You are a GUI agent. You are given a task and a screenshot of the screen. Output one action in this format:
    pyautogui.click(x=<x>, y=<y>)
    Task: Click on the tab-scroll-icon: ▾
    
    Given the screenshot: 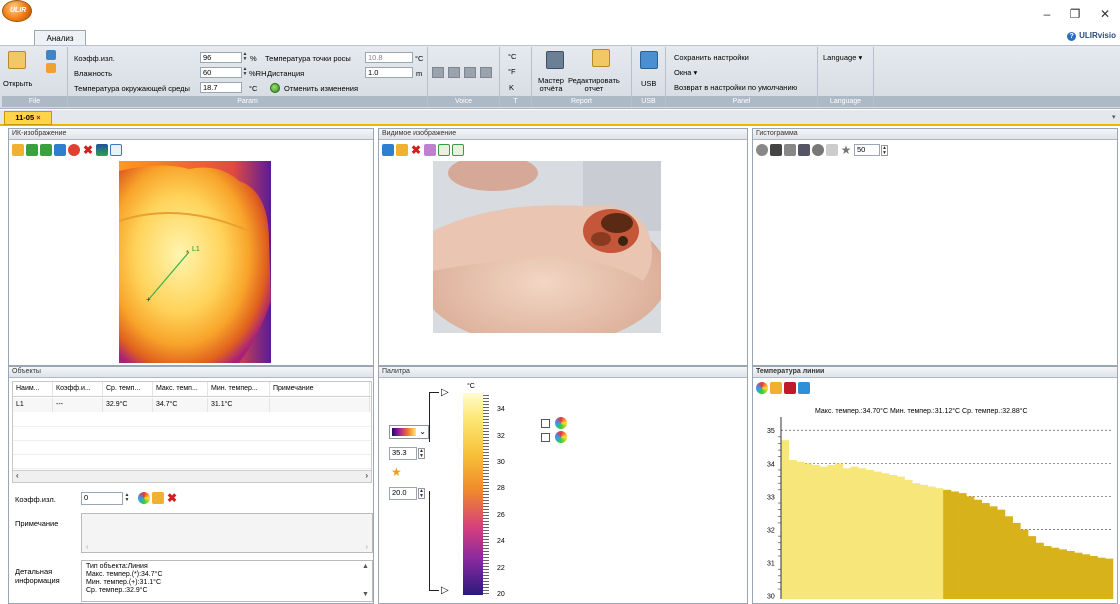 What is the action you would take?
    pyautogui.click(x=1114, y=117)
    